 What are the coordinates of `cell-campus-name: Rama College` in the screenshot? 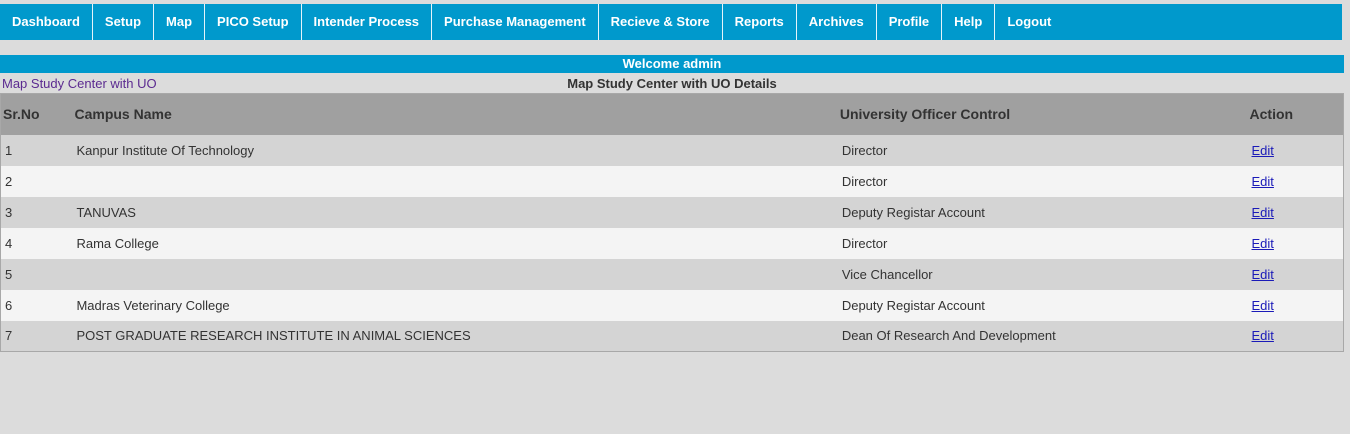 It's located at (455, 243).